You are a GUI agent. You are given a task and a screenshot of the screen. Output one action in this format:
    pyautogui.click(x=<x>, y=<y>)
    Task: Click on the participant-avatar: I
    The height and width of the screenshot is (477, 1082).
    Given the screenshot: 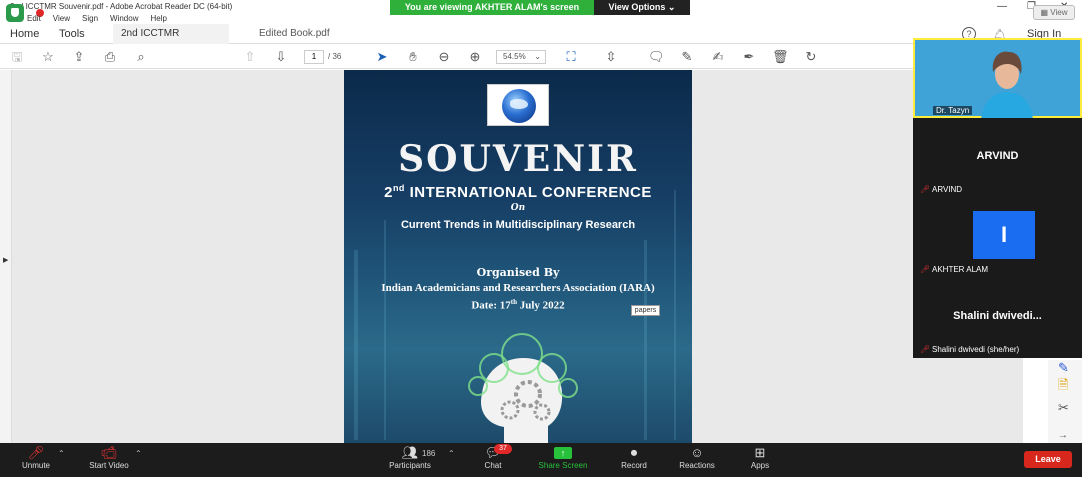 What is the action you would take?
    pyautogui.click(x=1004, y=235)
    